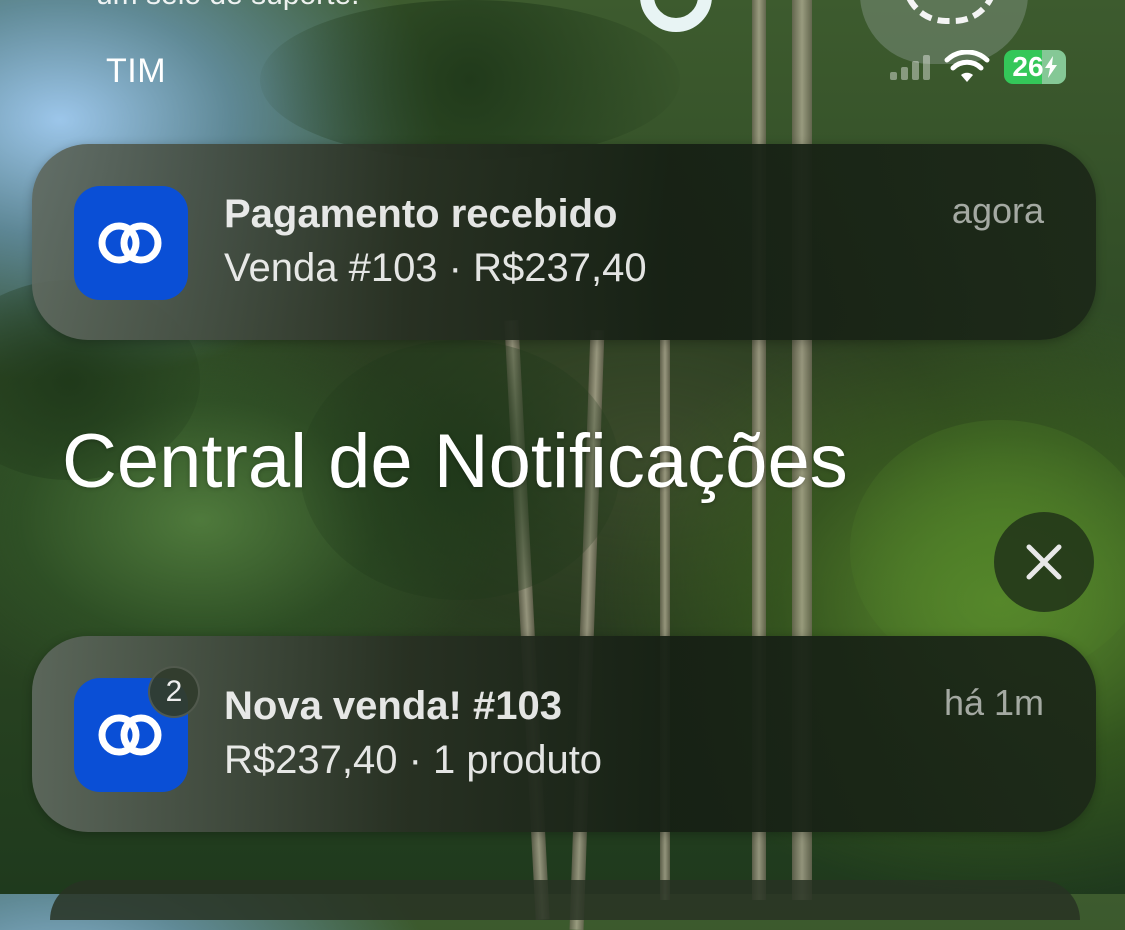 Image resolution: width=1125 pixels, height=930 pixels. Describe the element at coordinates (997, 210) in the screenshot. I see `notification-time: agora` at that location.